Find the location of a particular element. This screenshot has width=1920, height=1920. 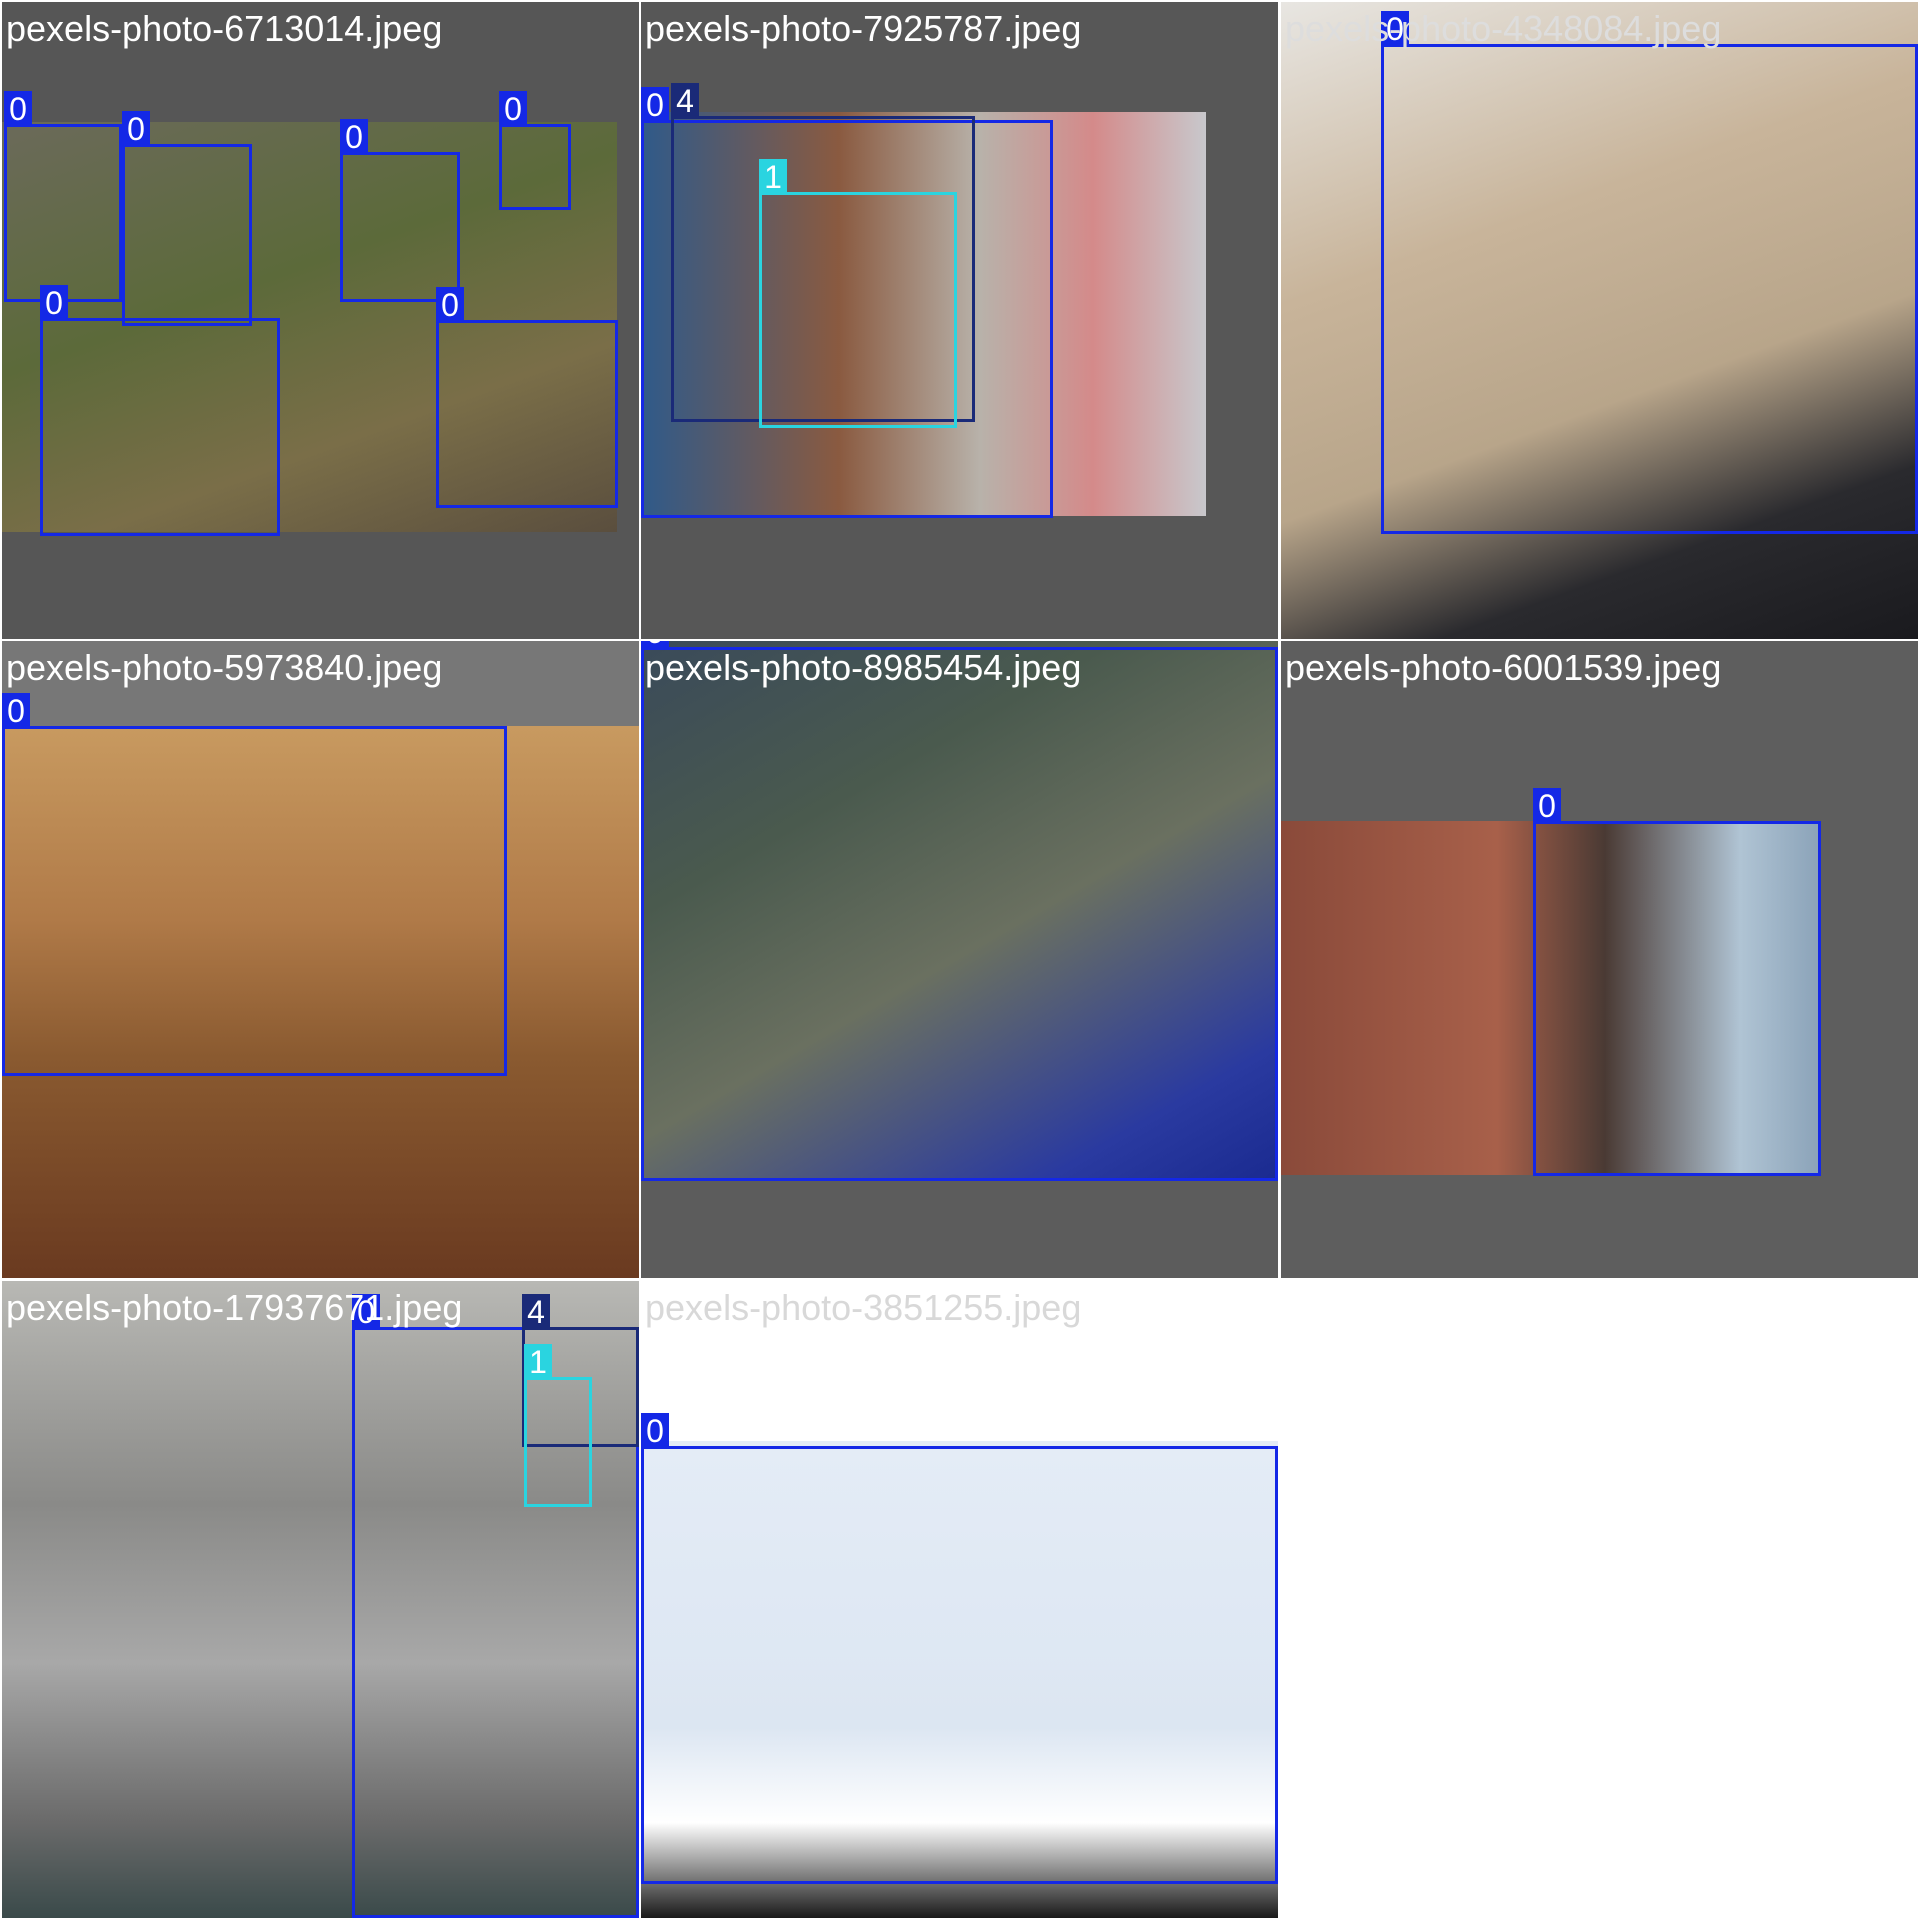

filename-label: pexels-photo-4348084.jpeg is located at coordinates (1503, 28).